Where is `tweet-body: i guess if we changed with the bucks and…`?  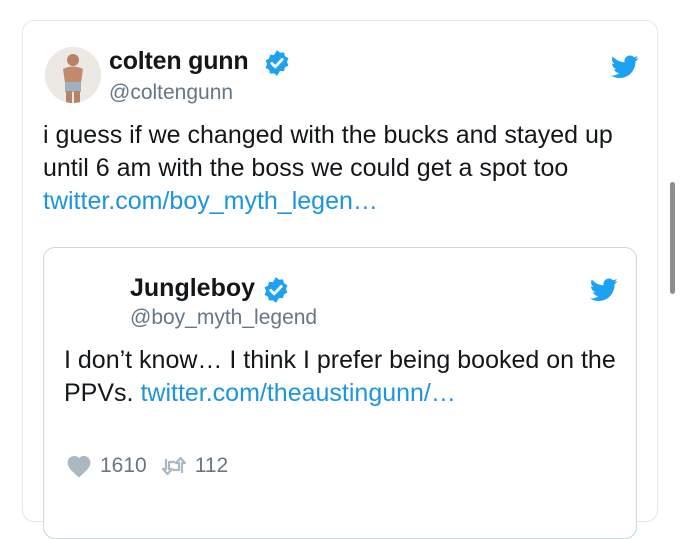 tweet-body: i guess if we changed with the bucks and… is located at coordinates (328, 151).